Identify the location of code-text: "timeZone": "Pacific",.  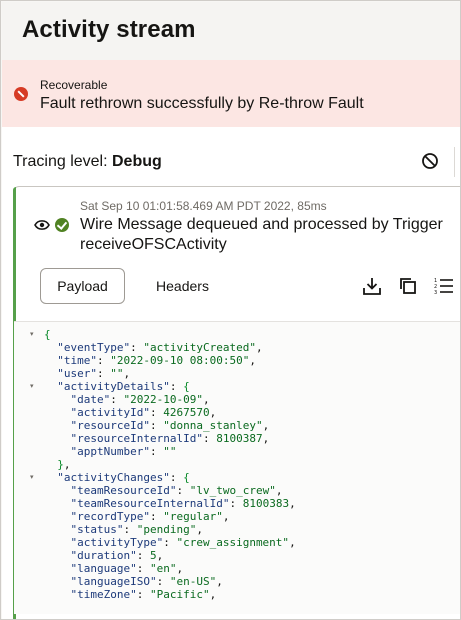
(143, 594).